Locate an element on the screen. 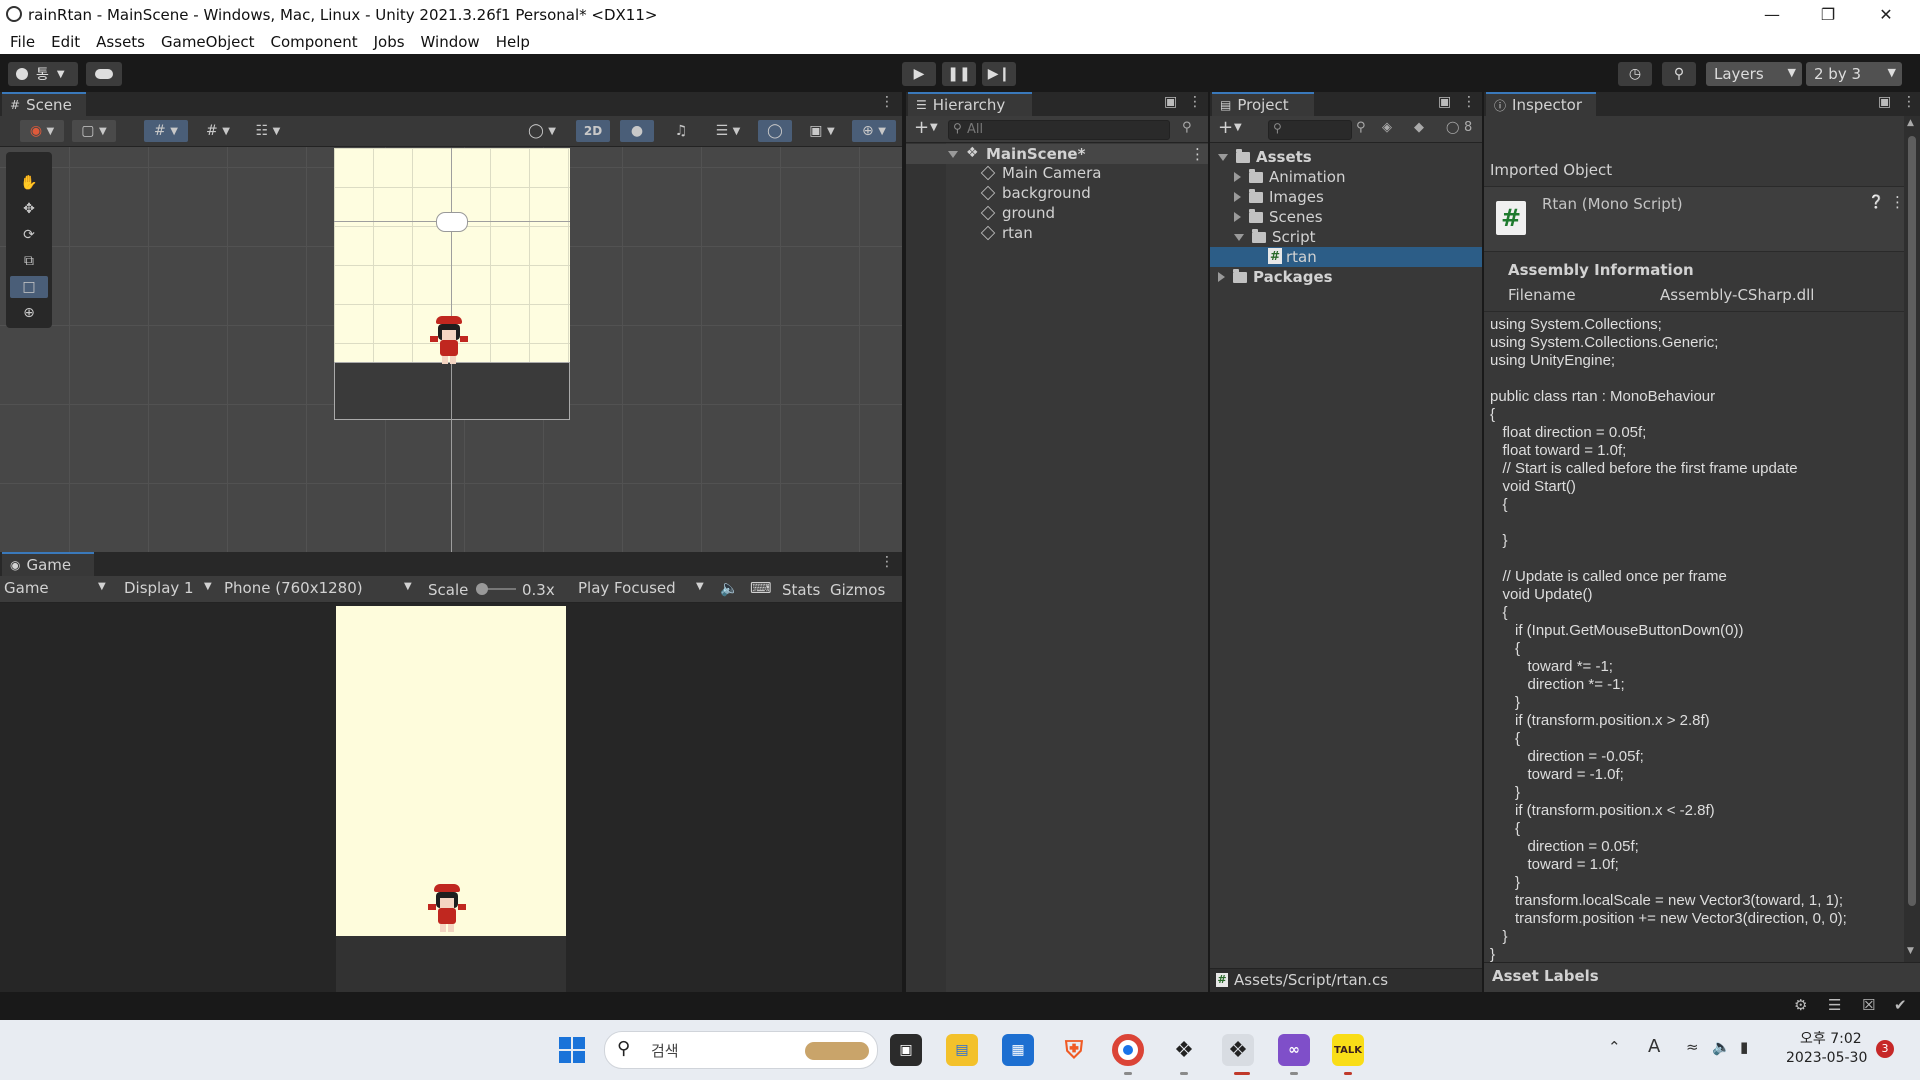  align-dropdown: ☷ ▼ is located at coordinates (268, 131).